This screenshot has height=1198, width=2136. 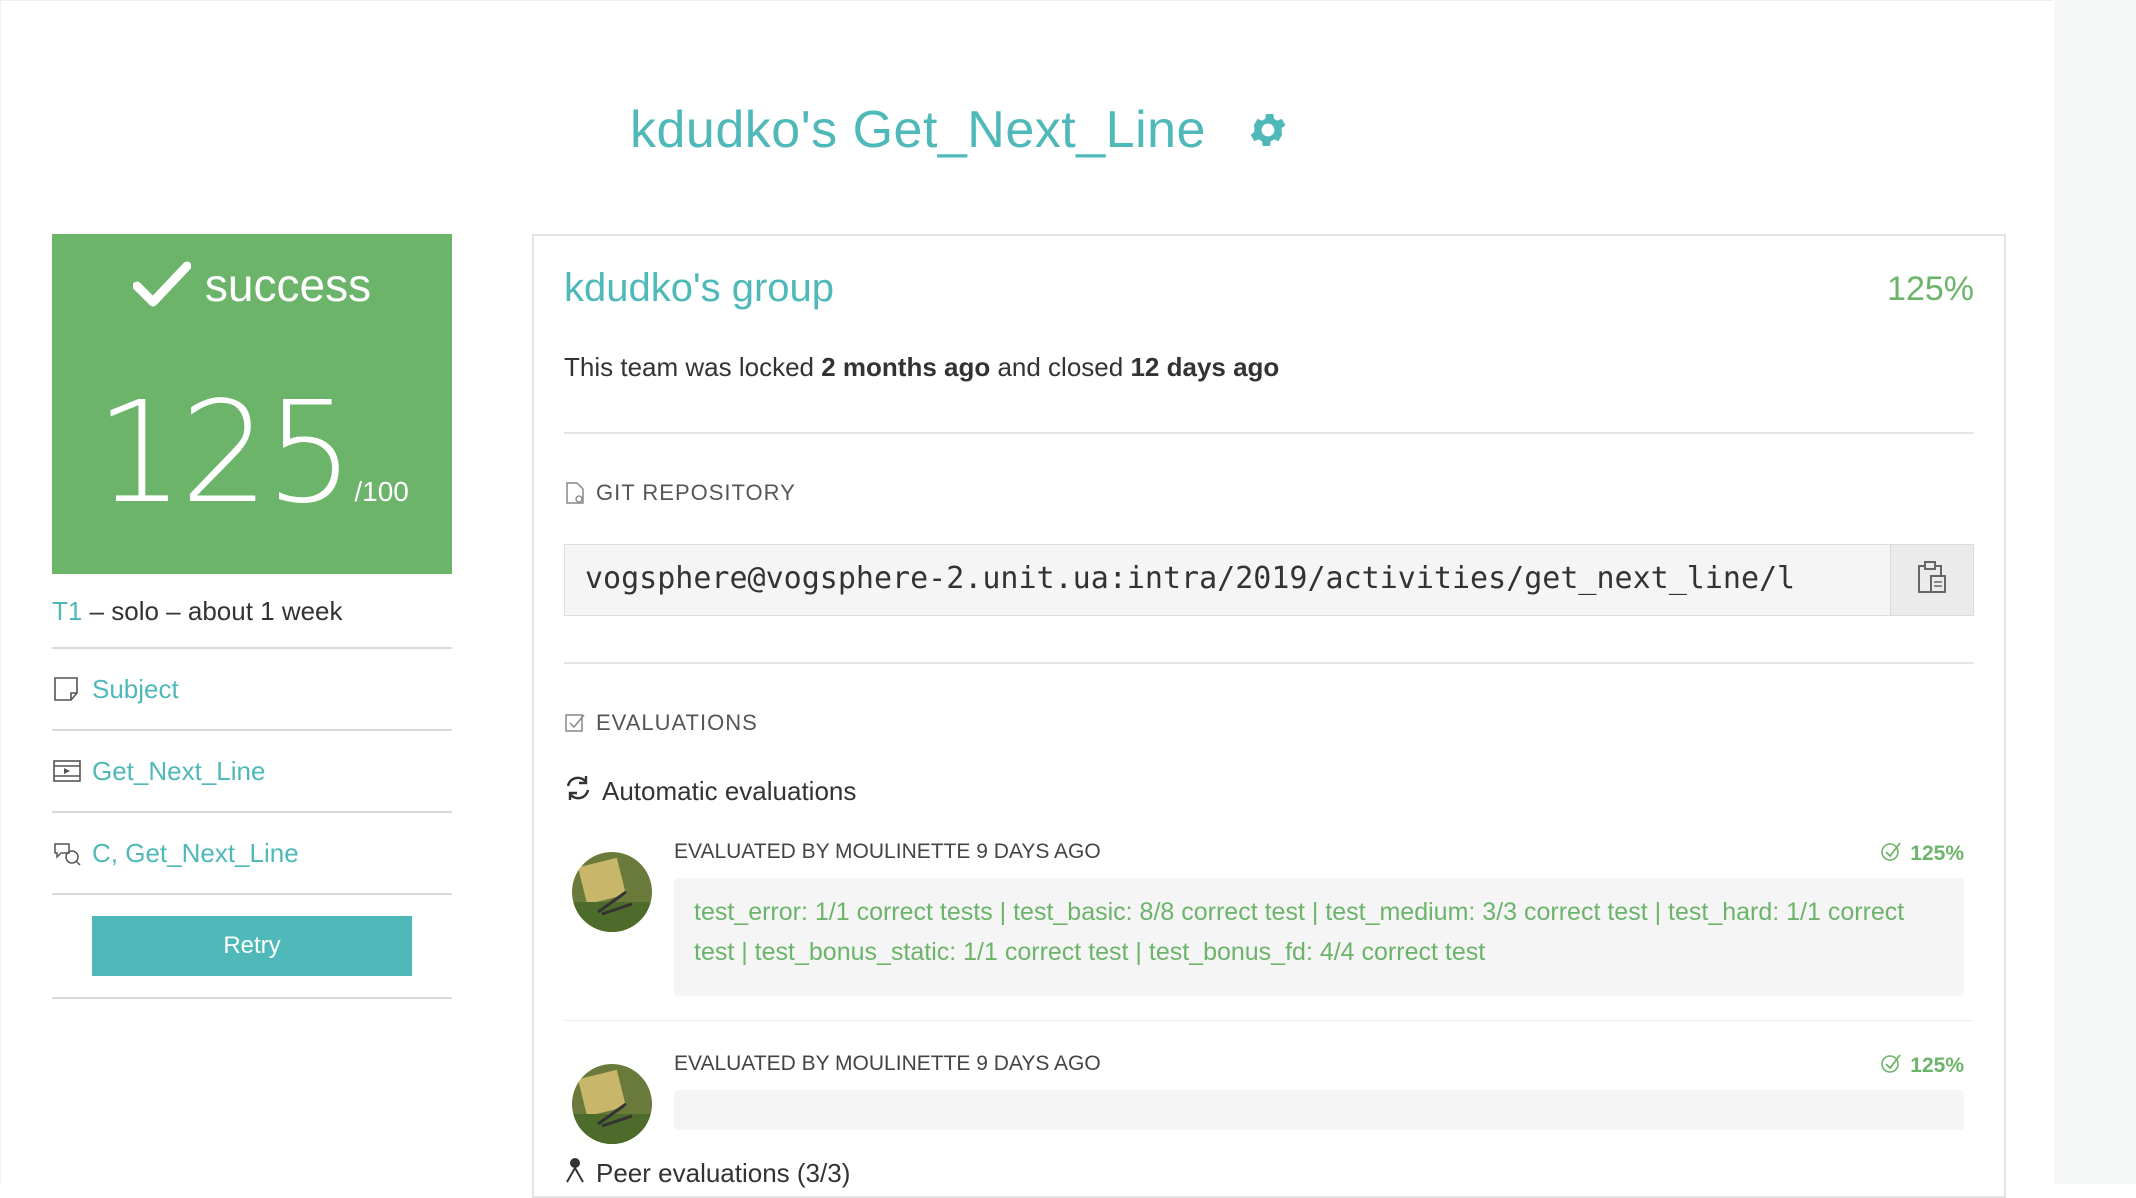 I want to click on video-link: Get_Next_Line, so click(x=252, y=772).